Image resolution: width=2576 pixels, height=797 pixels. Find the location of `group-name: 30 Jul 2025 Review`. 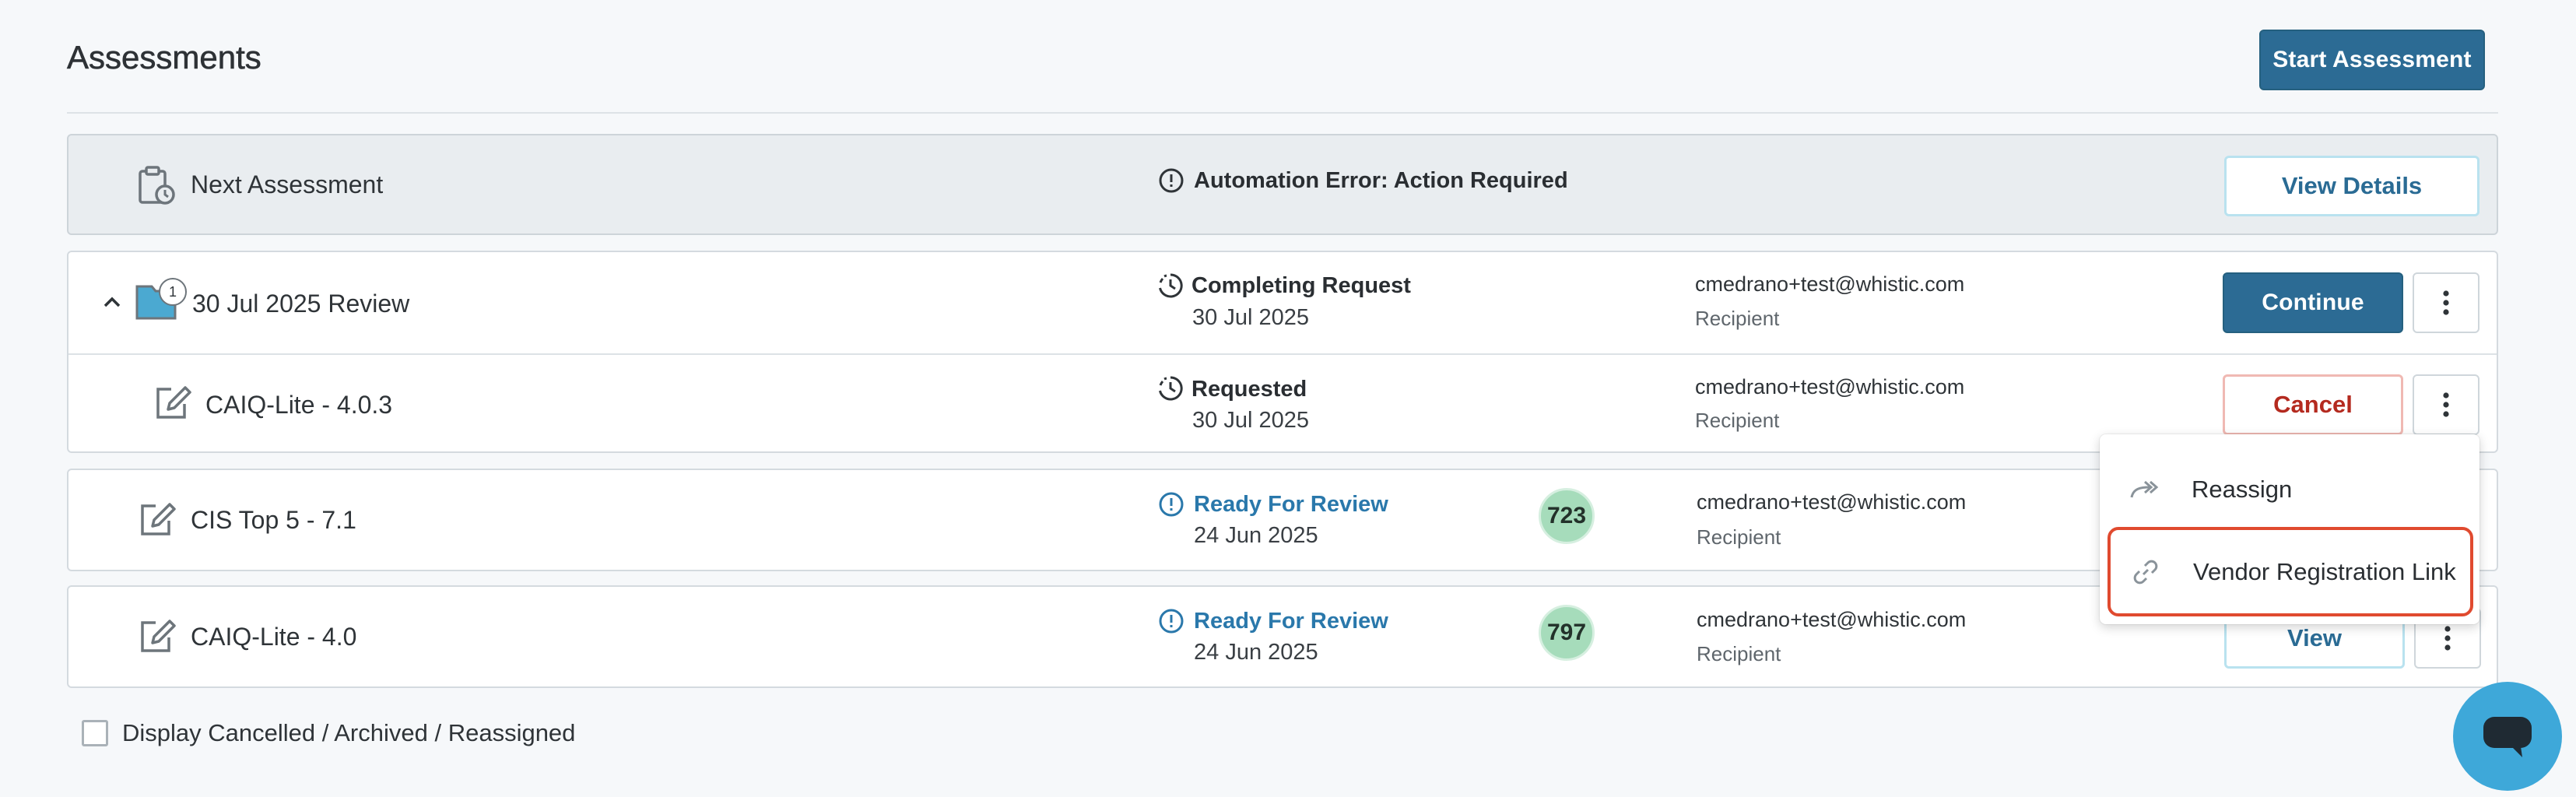

group-name: 30 Jul 2025 Review is located at coordinates (301, 304).